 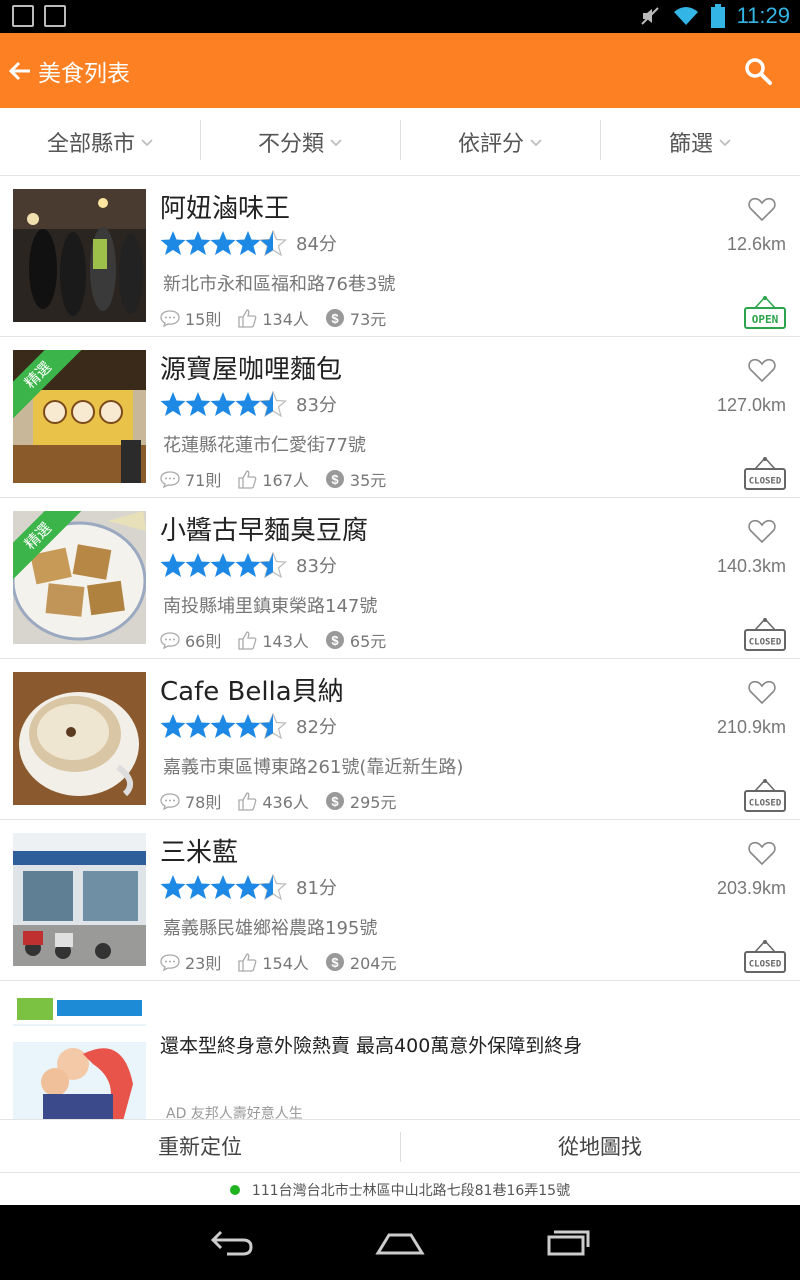 What do you see at coordinates (270, 606) in the screenshot?
I see `restaurant-address: 南投縣埔里鎮東榮路147號` at bounding box center [270, 606].